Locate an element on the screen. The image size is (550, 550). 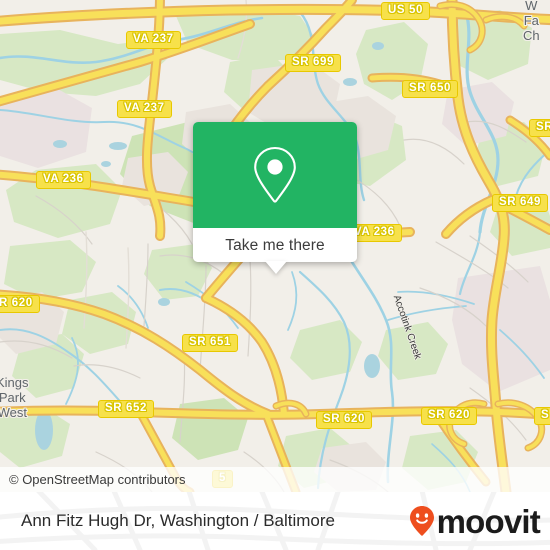
popup-icon-area is located at coordinates (275, 175).